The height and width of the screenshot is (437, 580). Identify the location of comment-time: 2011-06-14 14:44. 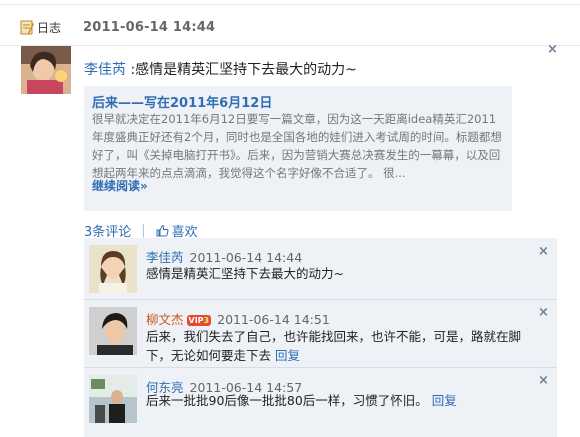
(246, 257).